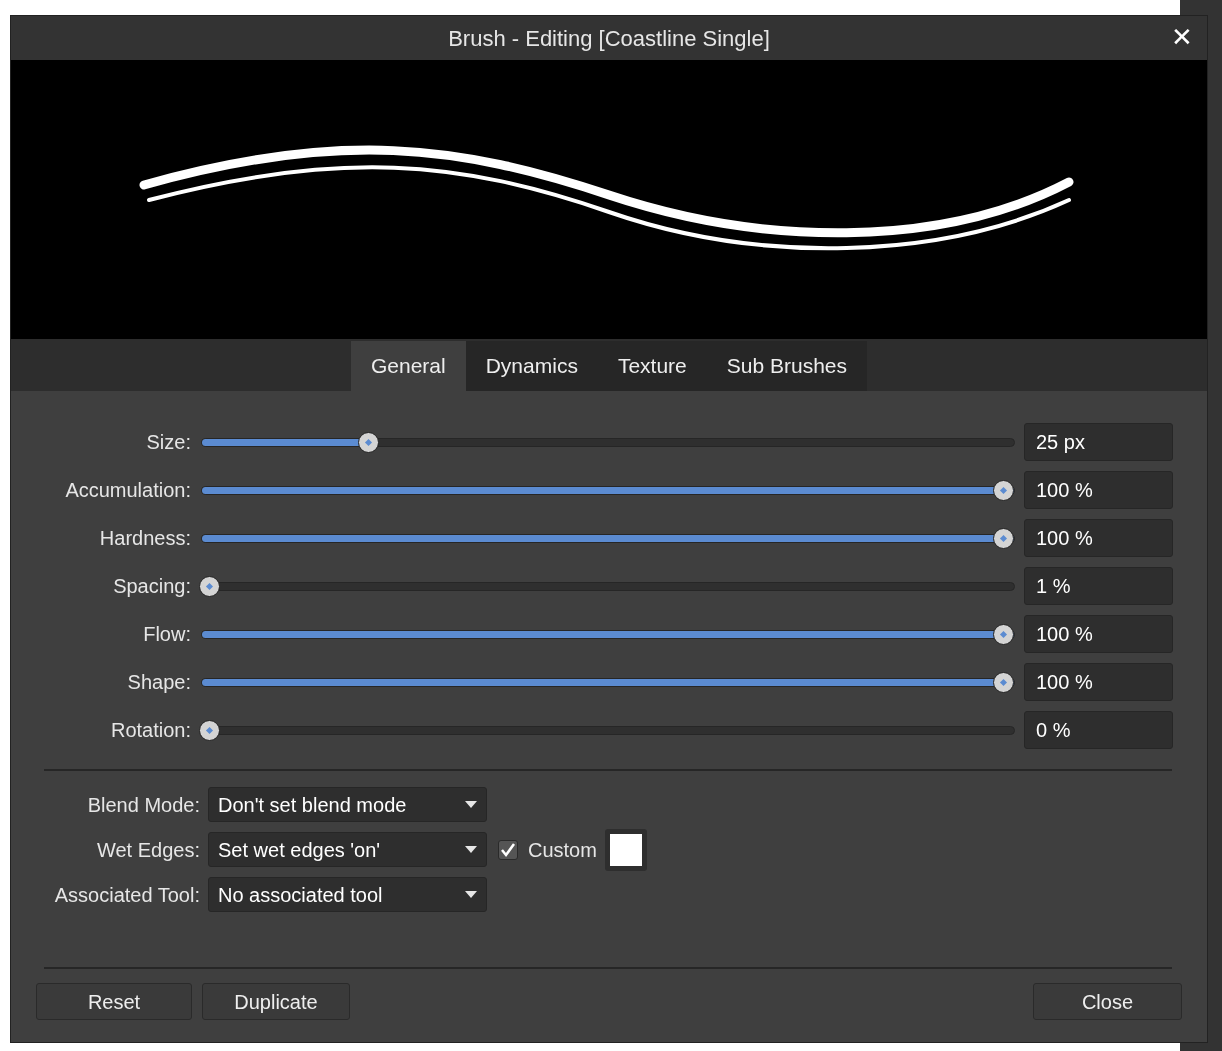  I want to click on option-label: Blend Mode:, so click(143, 805).